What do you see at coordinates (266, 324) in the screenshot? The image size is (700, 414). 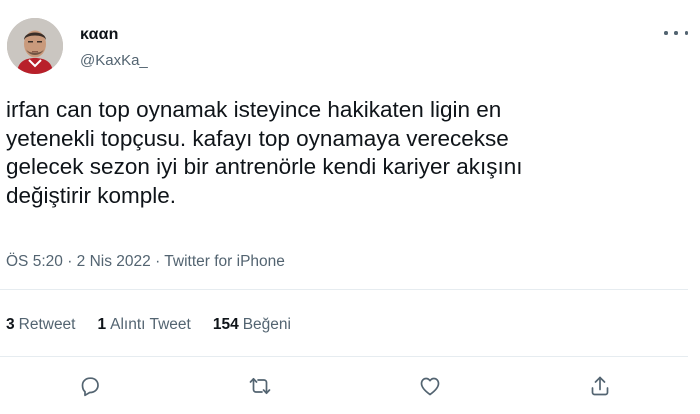 I see `like-label: Beğeni` at bounding box center [266, 324].